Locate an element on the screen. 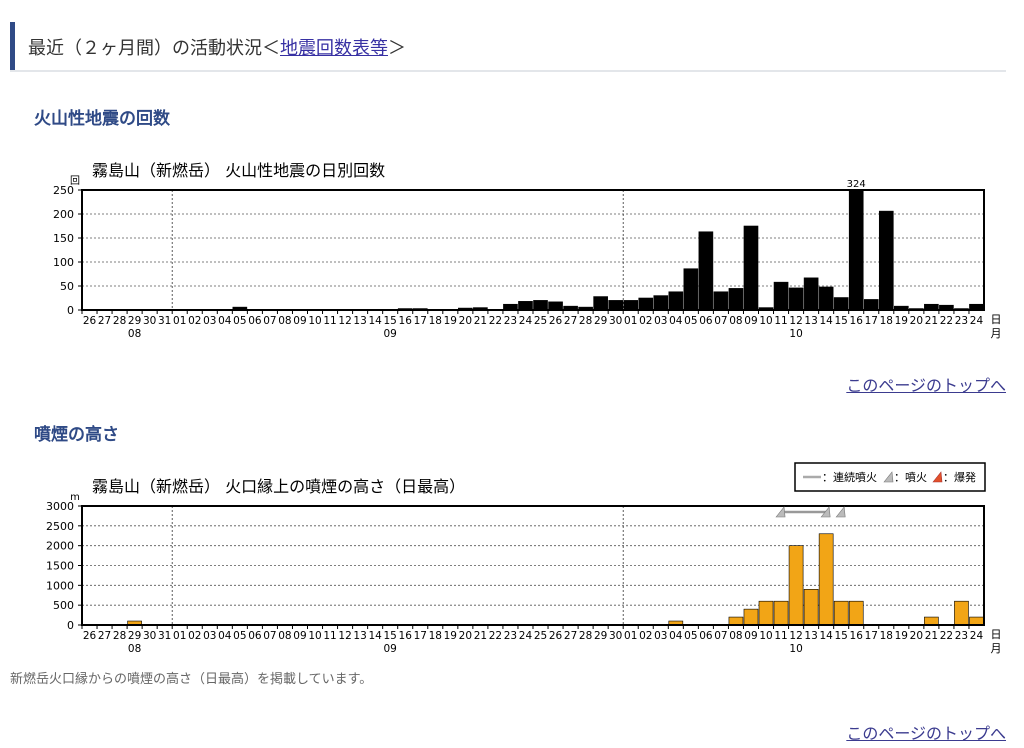 The image size is (1024, 748). month-label: 08 is located at coordinates (134, 334).